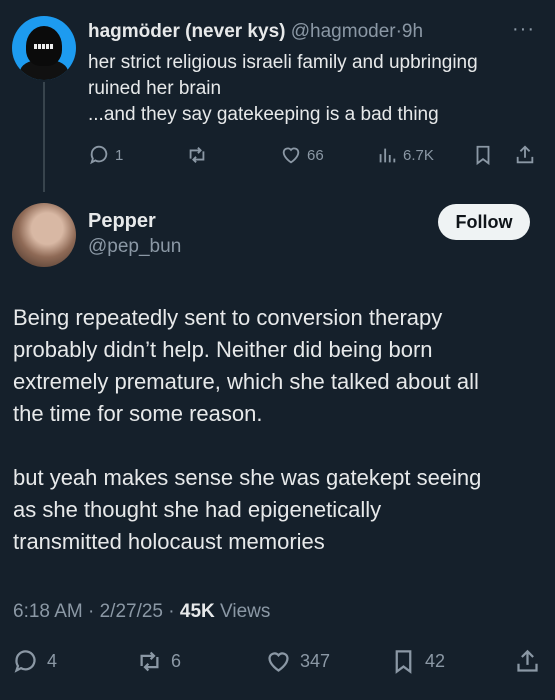  I want to click on bookmark-count: 42, so click(435, 661).